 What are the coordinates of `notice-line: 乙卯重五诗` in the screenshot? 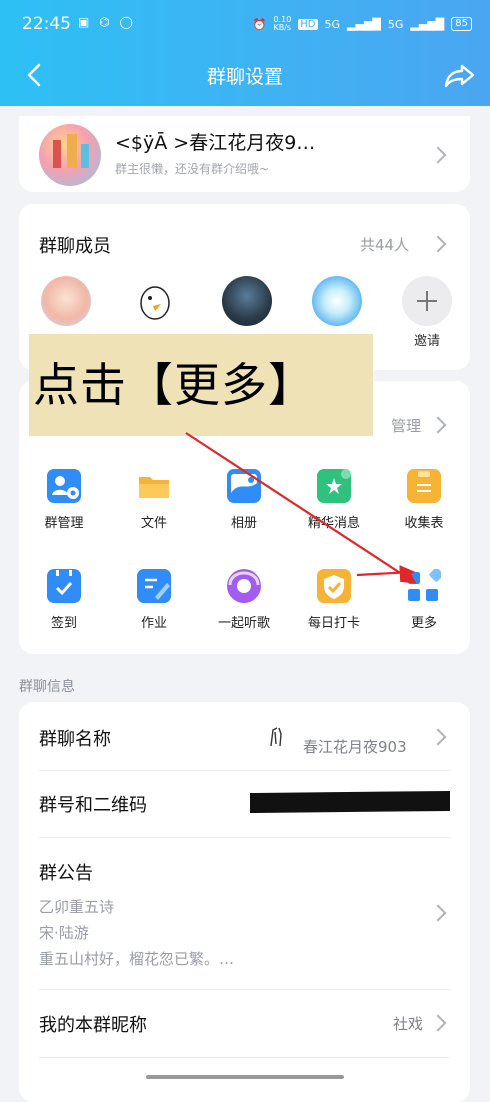 It's located at (77, 907).